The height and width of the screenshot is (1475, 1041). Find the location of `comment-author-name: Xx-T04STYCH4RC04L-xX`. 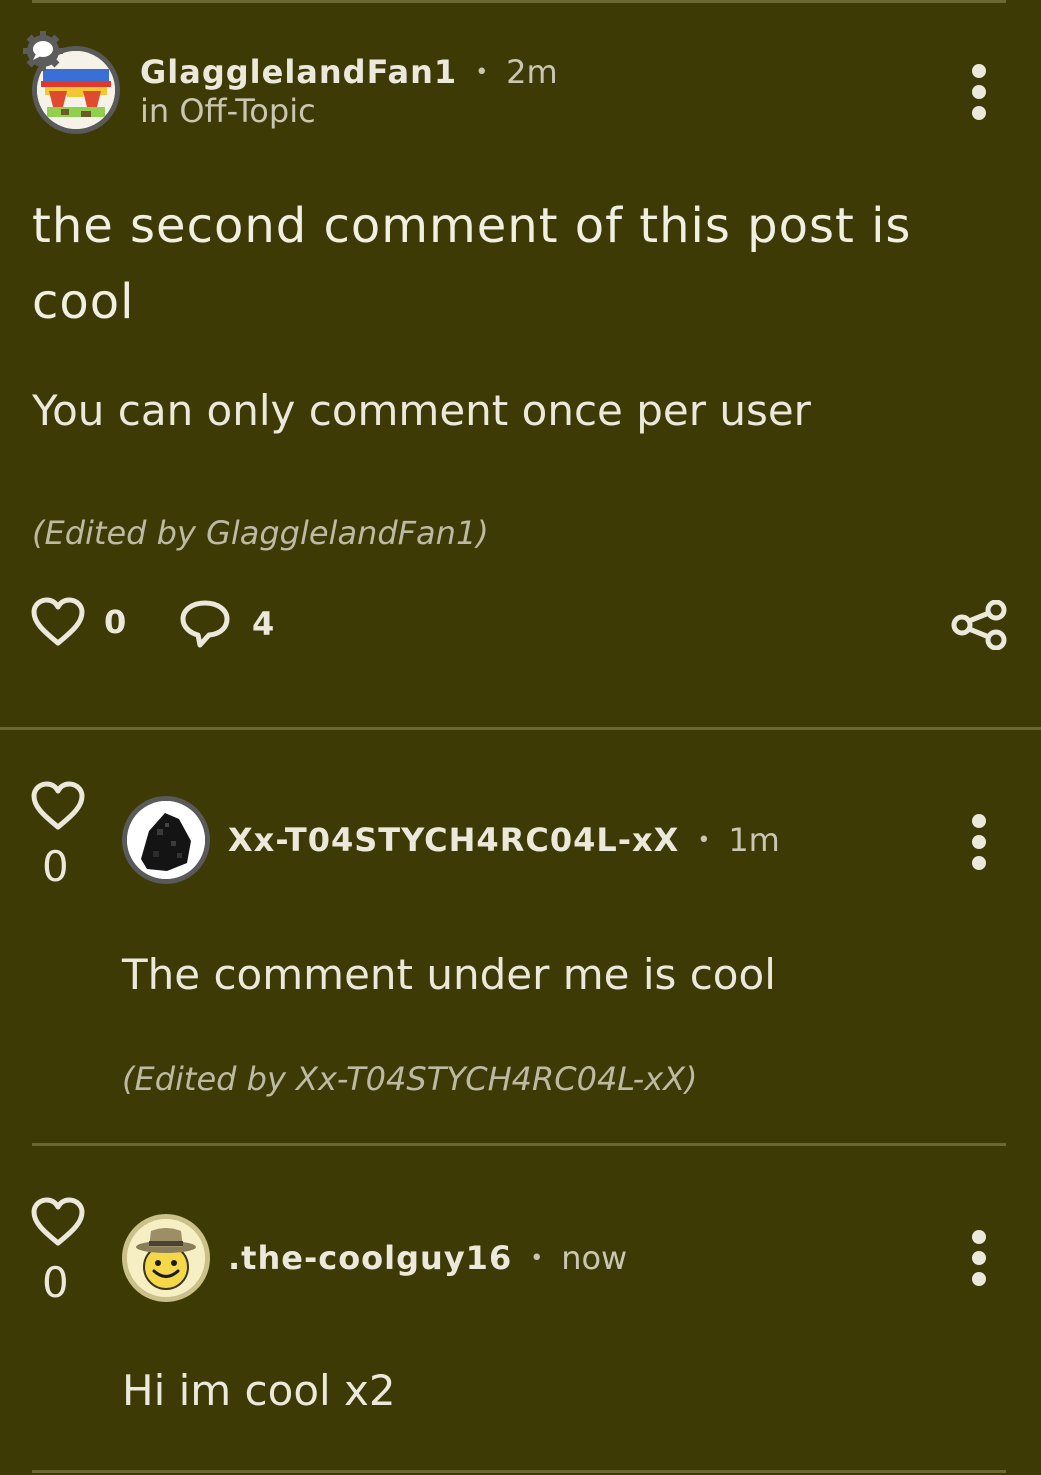

comment-author-name: Xx-T04STYCH4RC04L-xX is located at coordinates (453, 840).